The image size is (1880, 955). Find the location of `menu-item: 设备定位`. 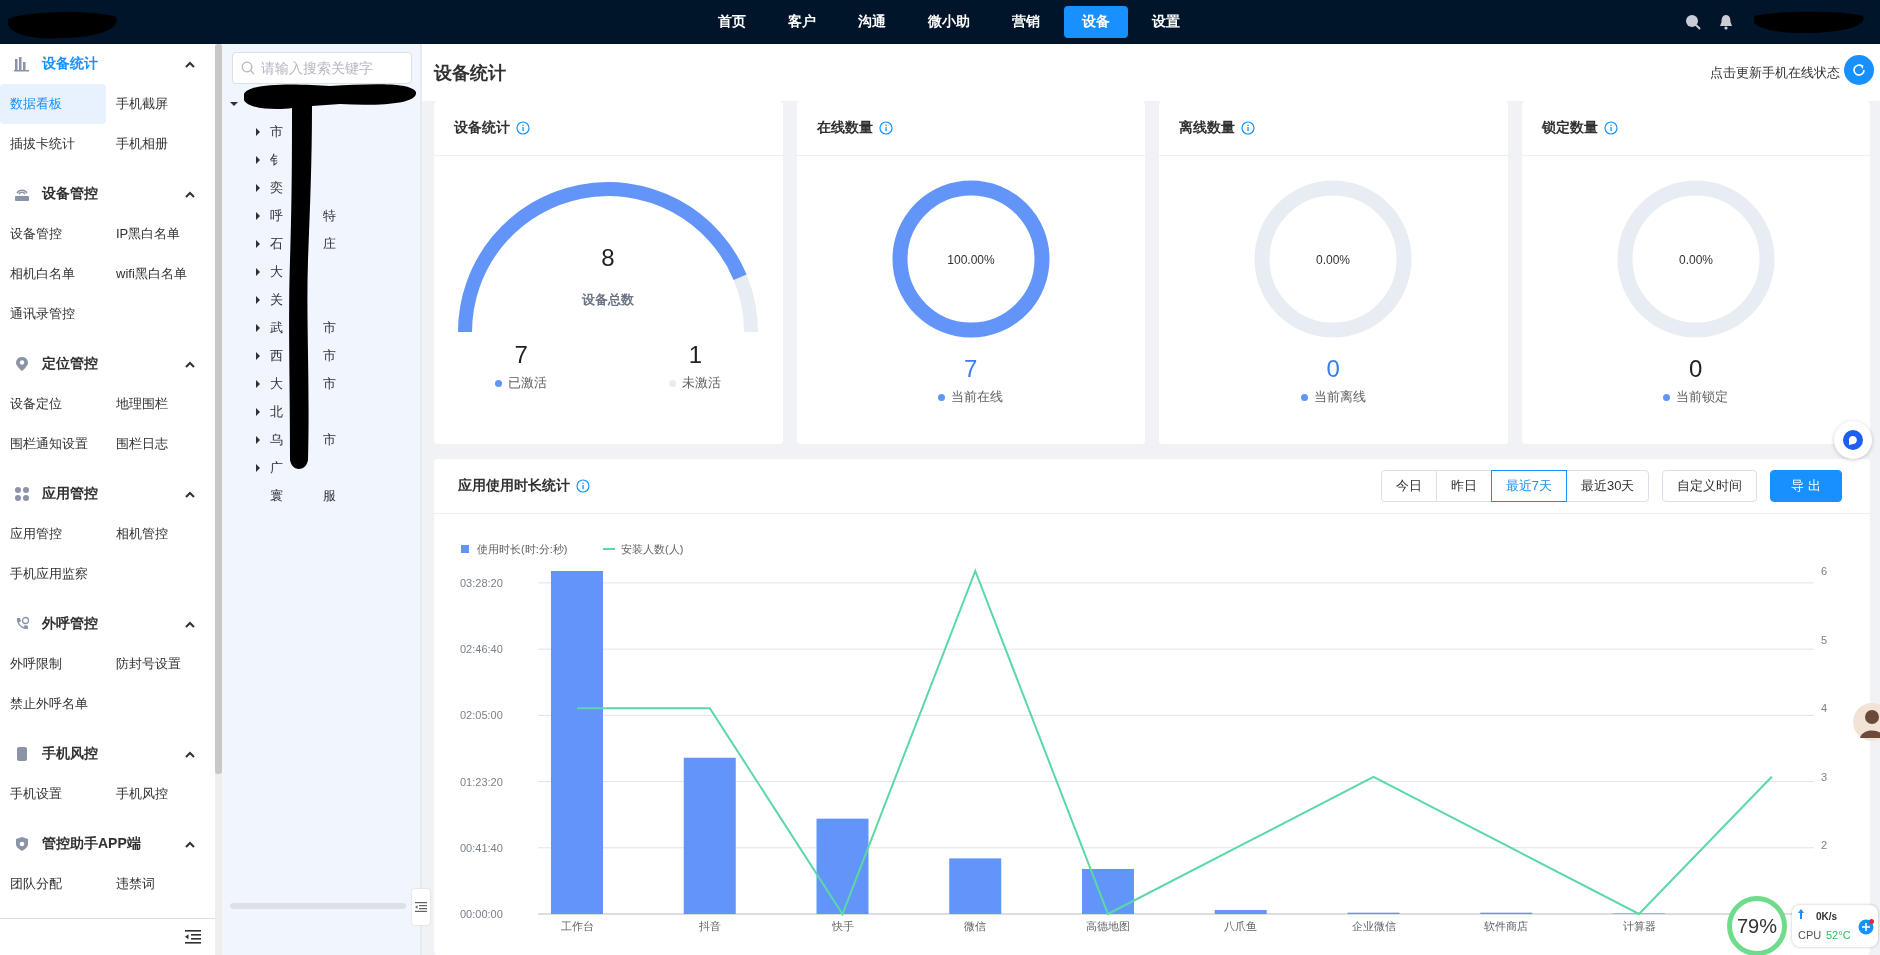

menu-item: 设备定位 is located at coordinates (53, 404).